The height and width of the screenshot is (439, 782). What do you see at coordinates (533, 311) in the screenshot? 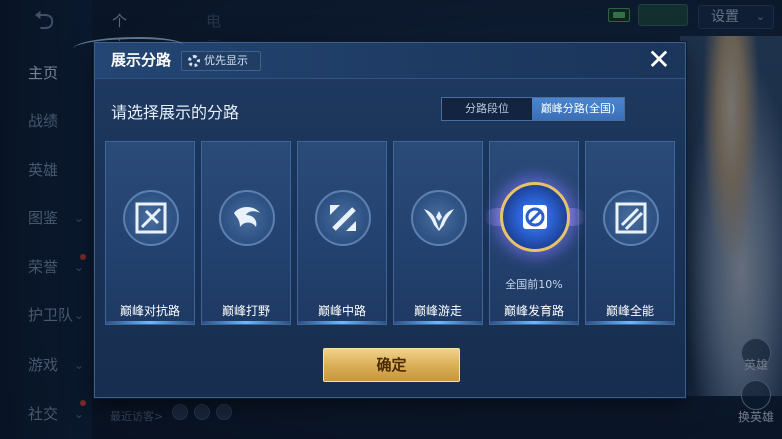
I see `lane-name: 巅峰发育路` at bounding box center [533, 311].